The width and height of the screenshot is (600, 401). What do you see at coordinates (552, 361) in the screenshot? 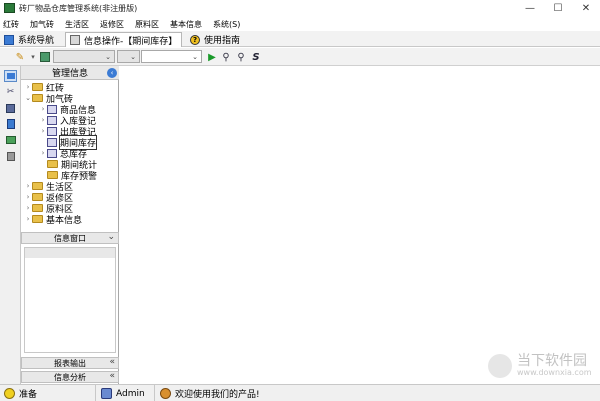
I see `watermark-title: 当下软件园` at bounding box center [552, 361].